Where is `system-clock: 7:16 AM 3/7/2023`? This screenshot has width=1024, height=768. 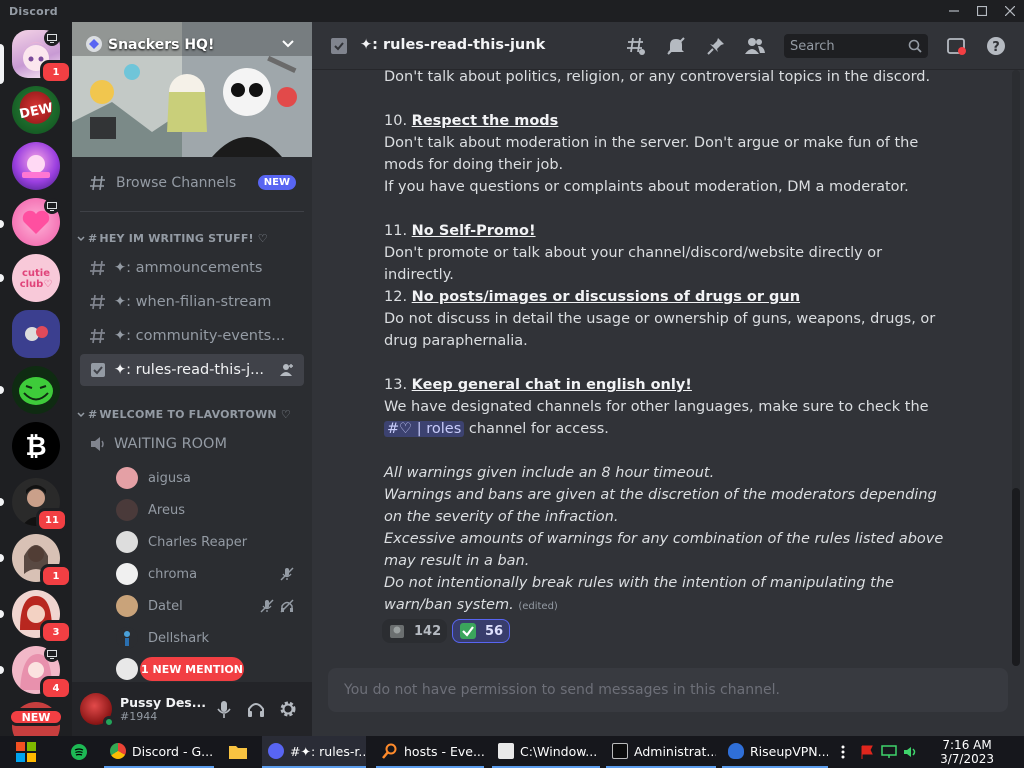 system-clock: 7:16 AM 3/7/2023 is located at coordinates (967, 752).